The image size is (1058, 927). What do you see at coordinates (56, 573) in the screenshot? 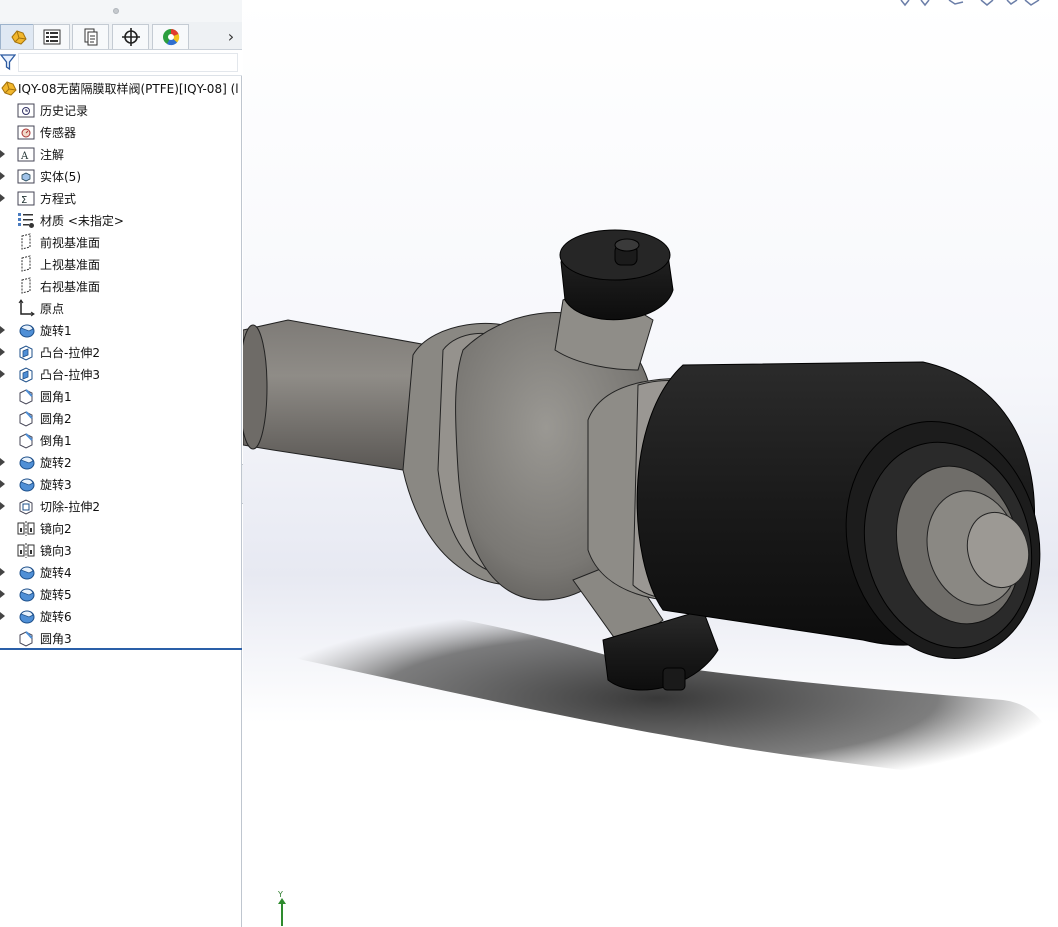
I see `tree-item-label: 旋转4` at bounding box center [56, 573].